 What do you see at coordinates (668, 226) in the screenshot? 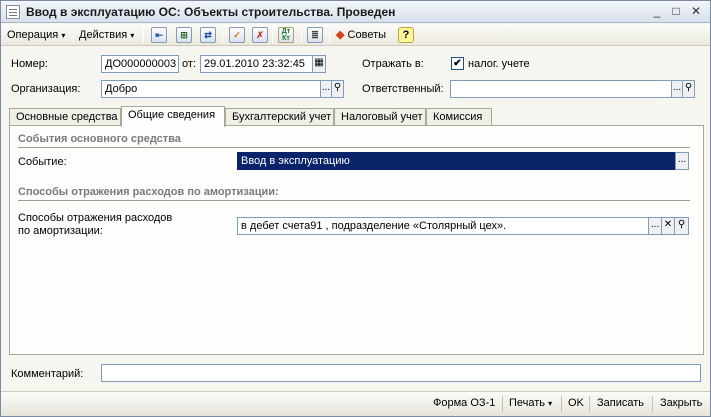
I see `clear-icon: ✕` at bounding box center [668, 226].